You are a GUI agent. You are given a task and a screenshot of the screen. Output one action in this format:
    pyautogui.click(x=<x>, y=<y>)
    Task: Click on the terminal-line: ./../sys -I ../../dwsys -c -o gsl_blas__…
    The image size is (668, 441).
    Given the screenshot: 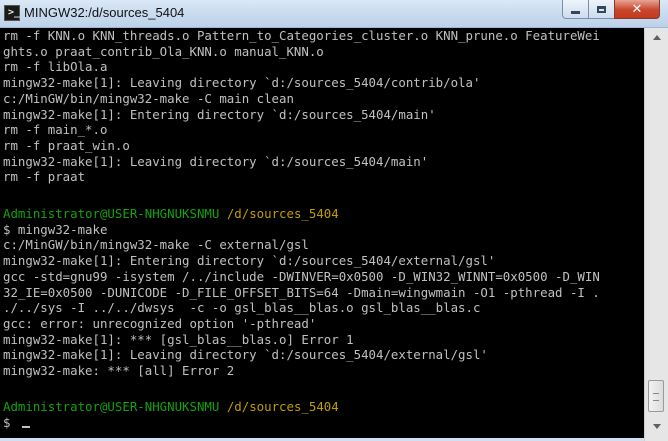 What is the action you would take?
    pyautogui.click(x=242, y=308)
    